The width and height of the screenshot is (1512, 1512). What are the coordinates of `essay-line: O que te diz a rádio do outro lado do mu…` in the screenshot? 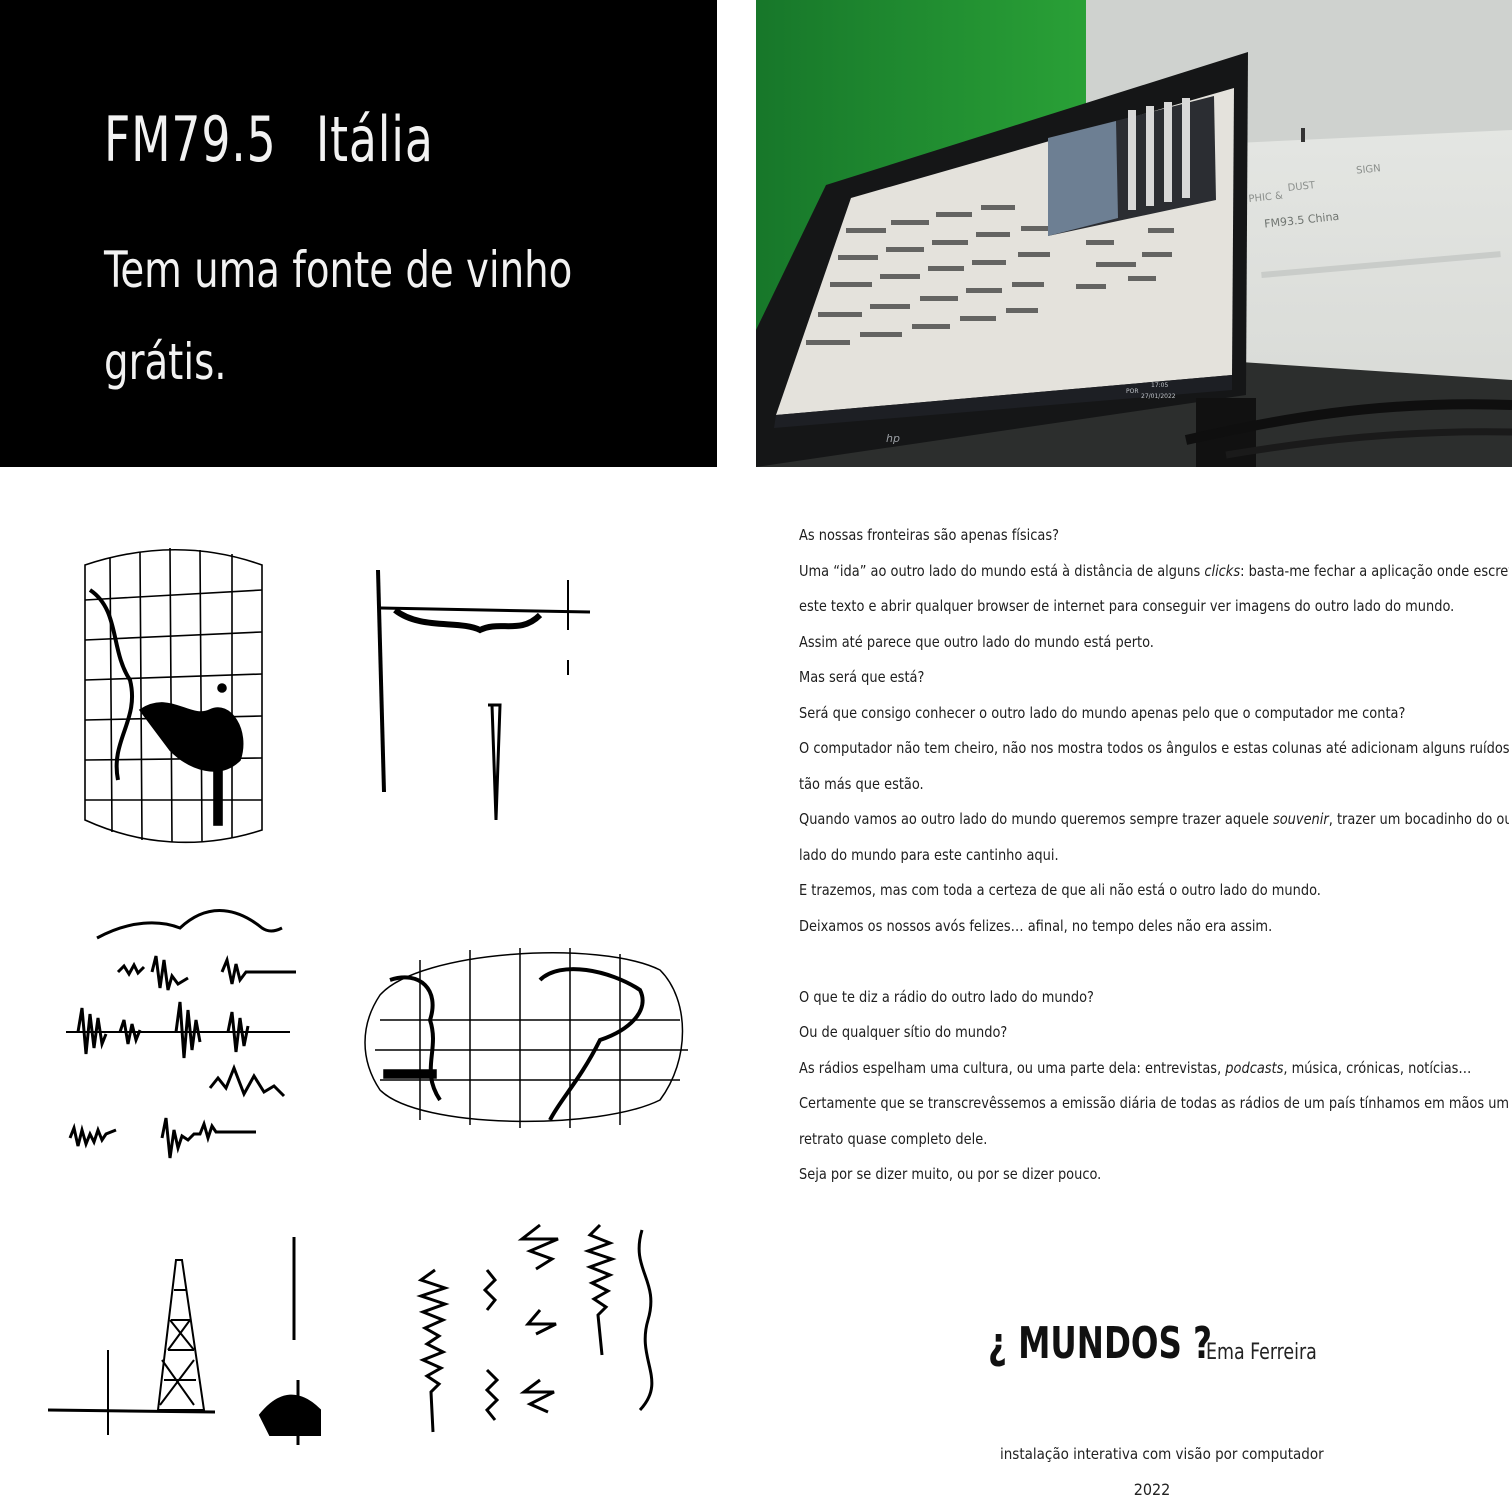 It's located at (946, 996).